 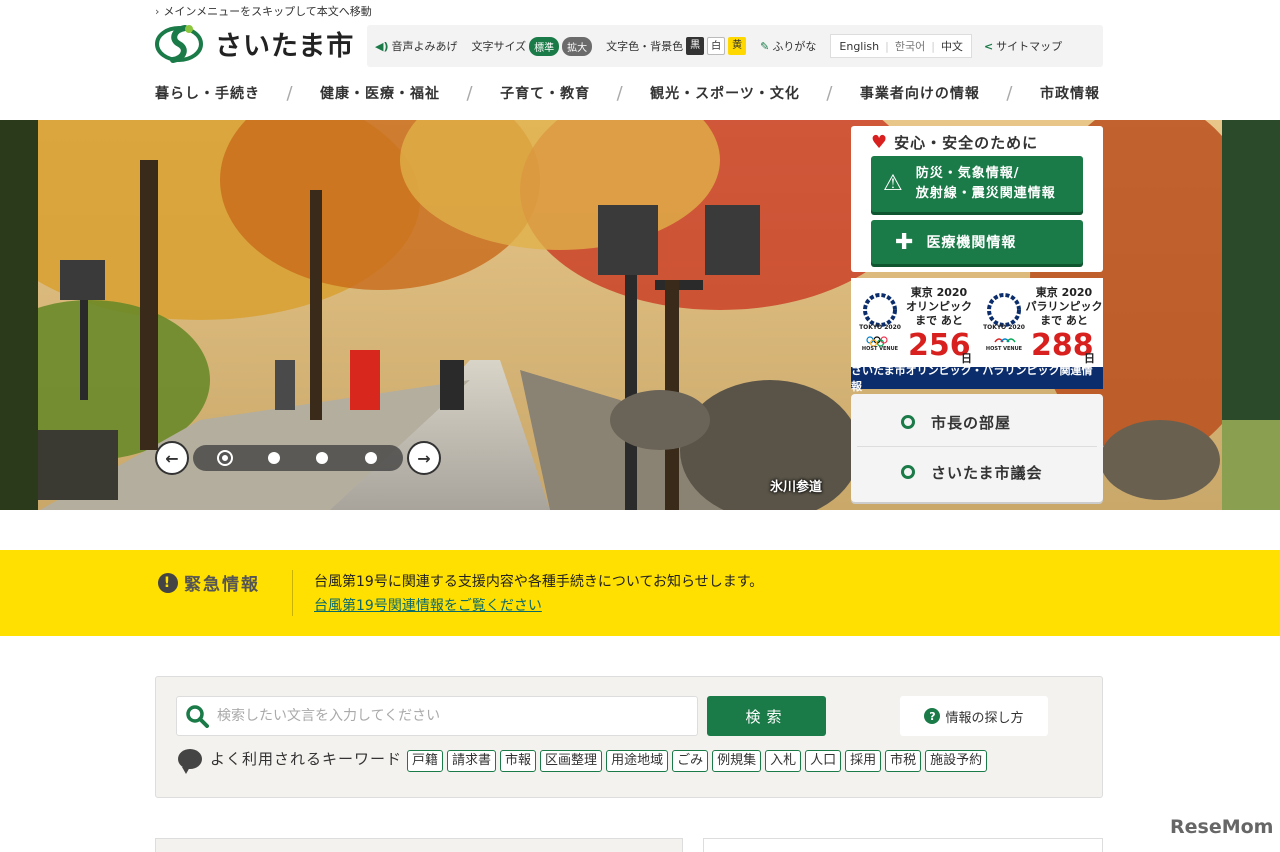 I want to click on furigana-label: ふりがな, so click(x=794, y=46).